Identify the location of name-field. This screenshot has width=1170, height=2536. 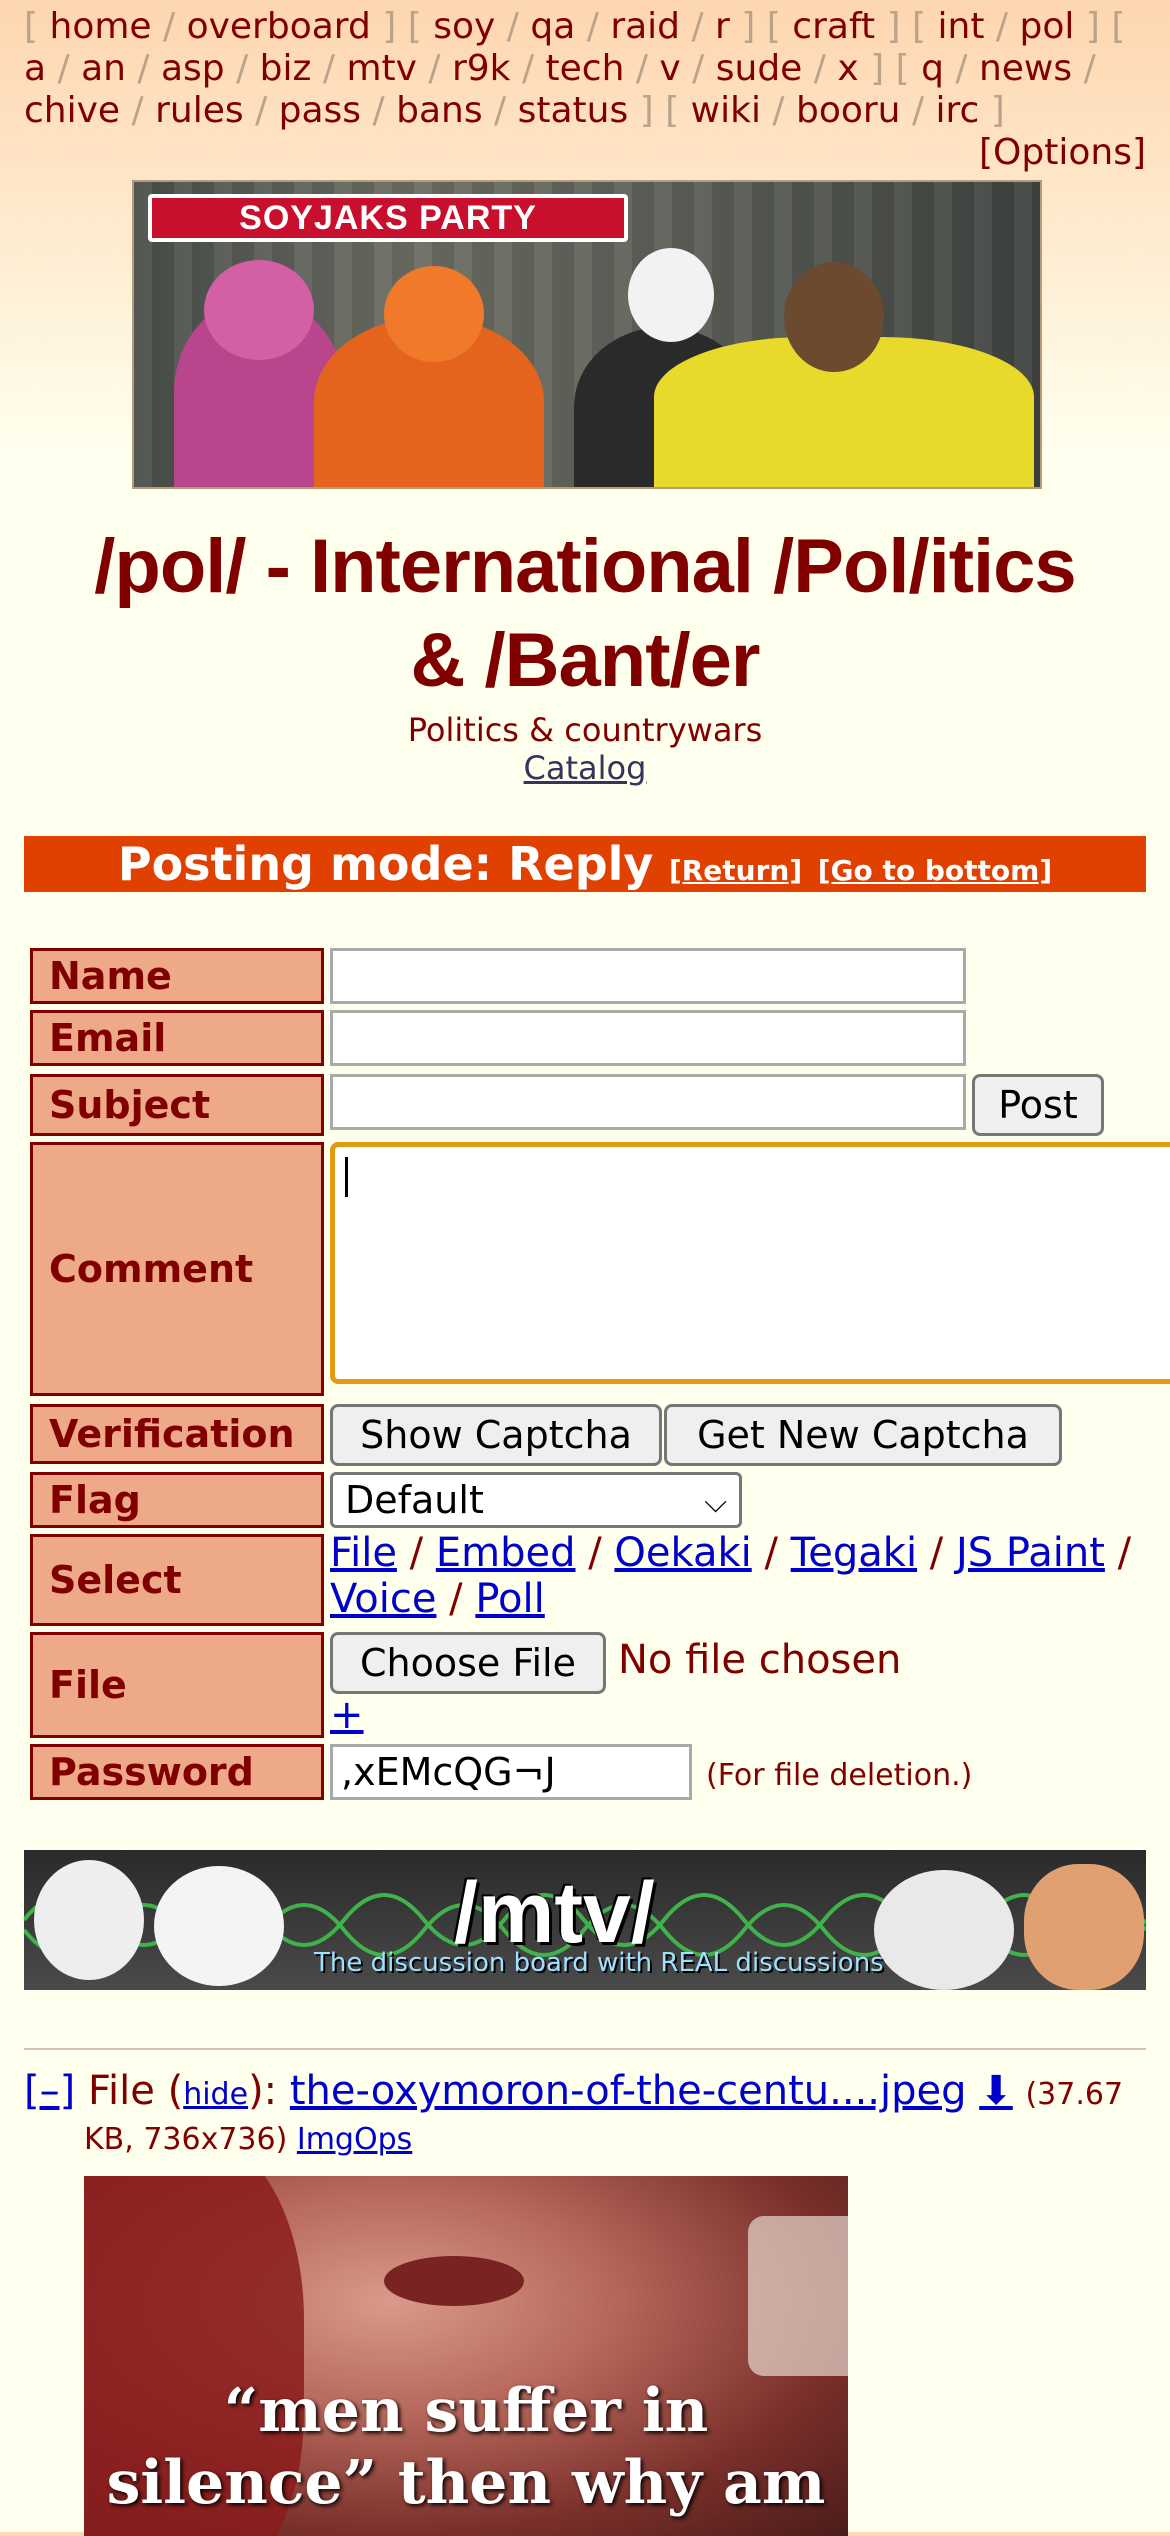
(648, 976).